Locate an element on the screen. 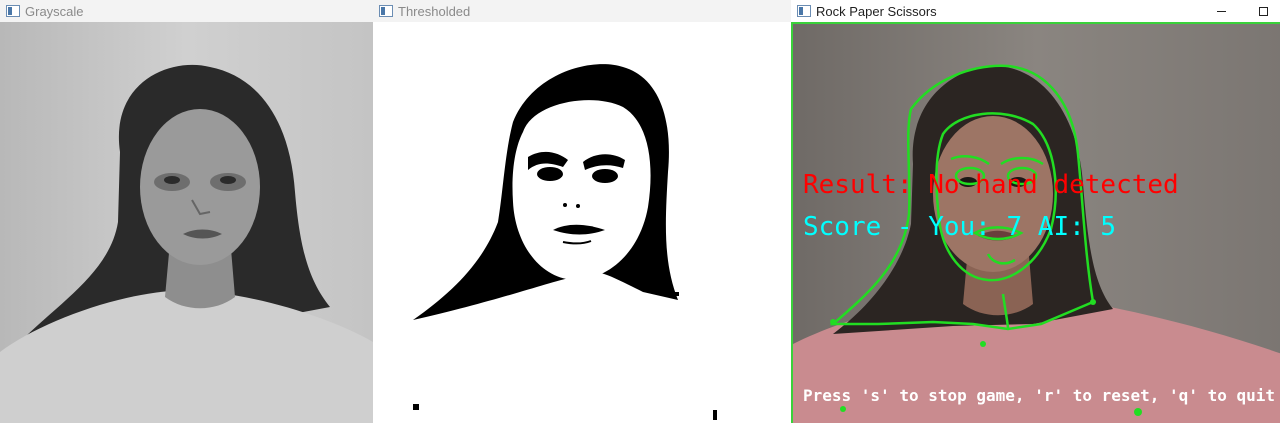 The height and width of the screenshot is (423, 1280). thresholded-titlebar: Thresholded is located at coordinates (582, 11).